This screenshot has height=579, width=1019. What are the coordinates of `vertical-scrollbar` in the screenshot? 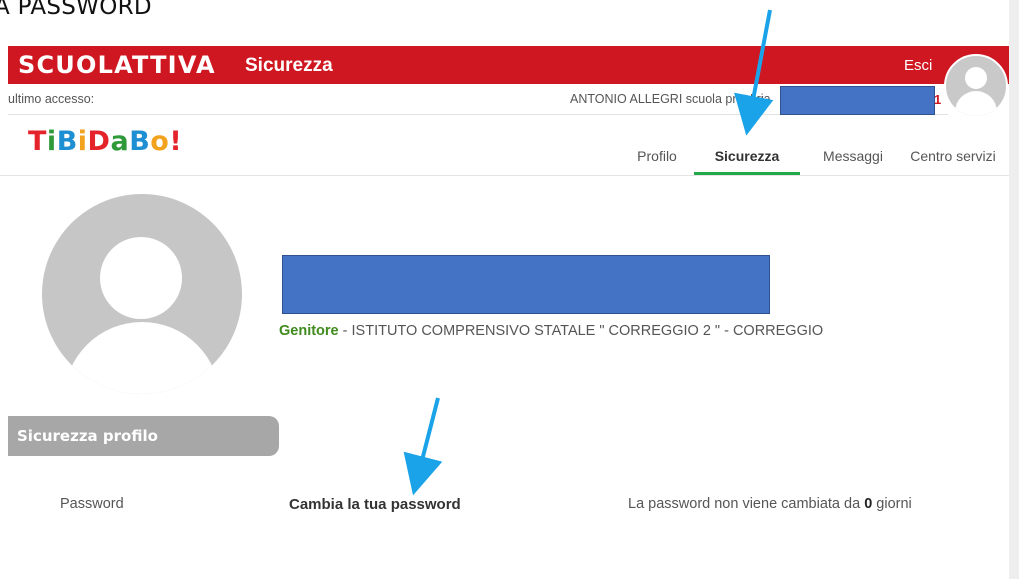 It's located at (1014, 289).